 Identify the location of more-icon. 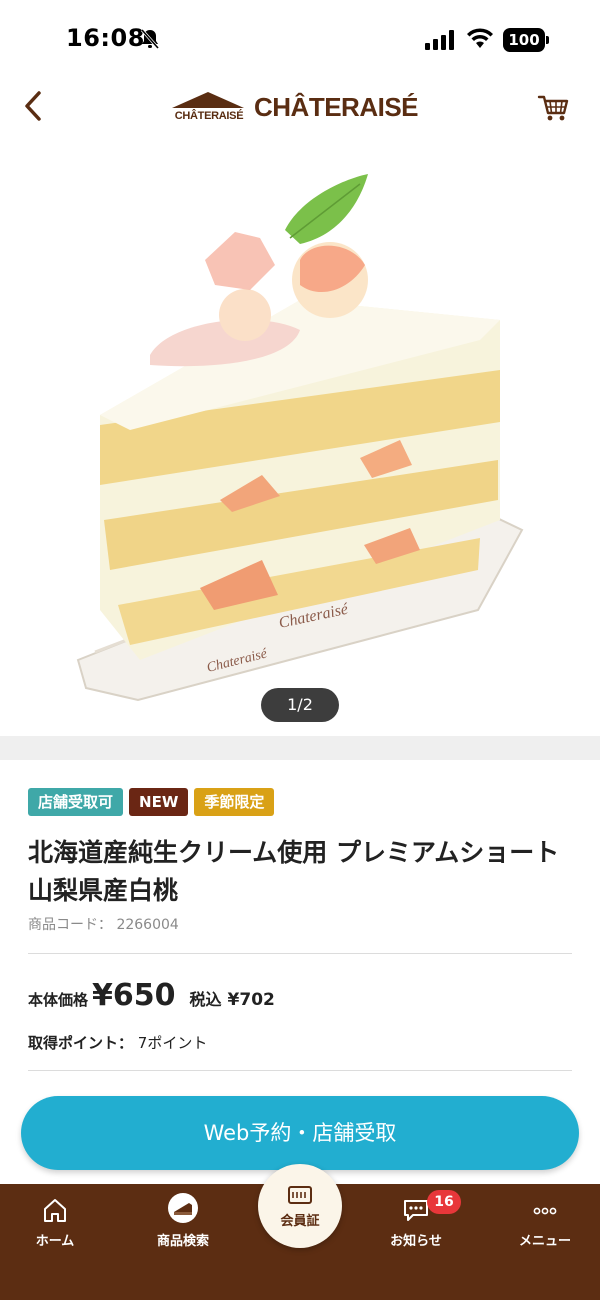
(545, 1211).